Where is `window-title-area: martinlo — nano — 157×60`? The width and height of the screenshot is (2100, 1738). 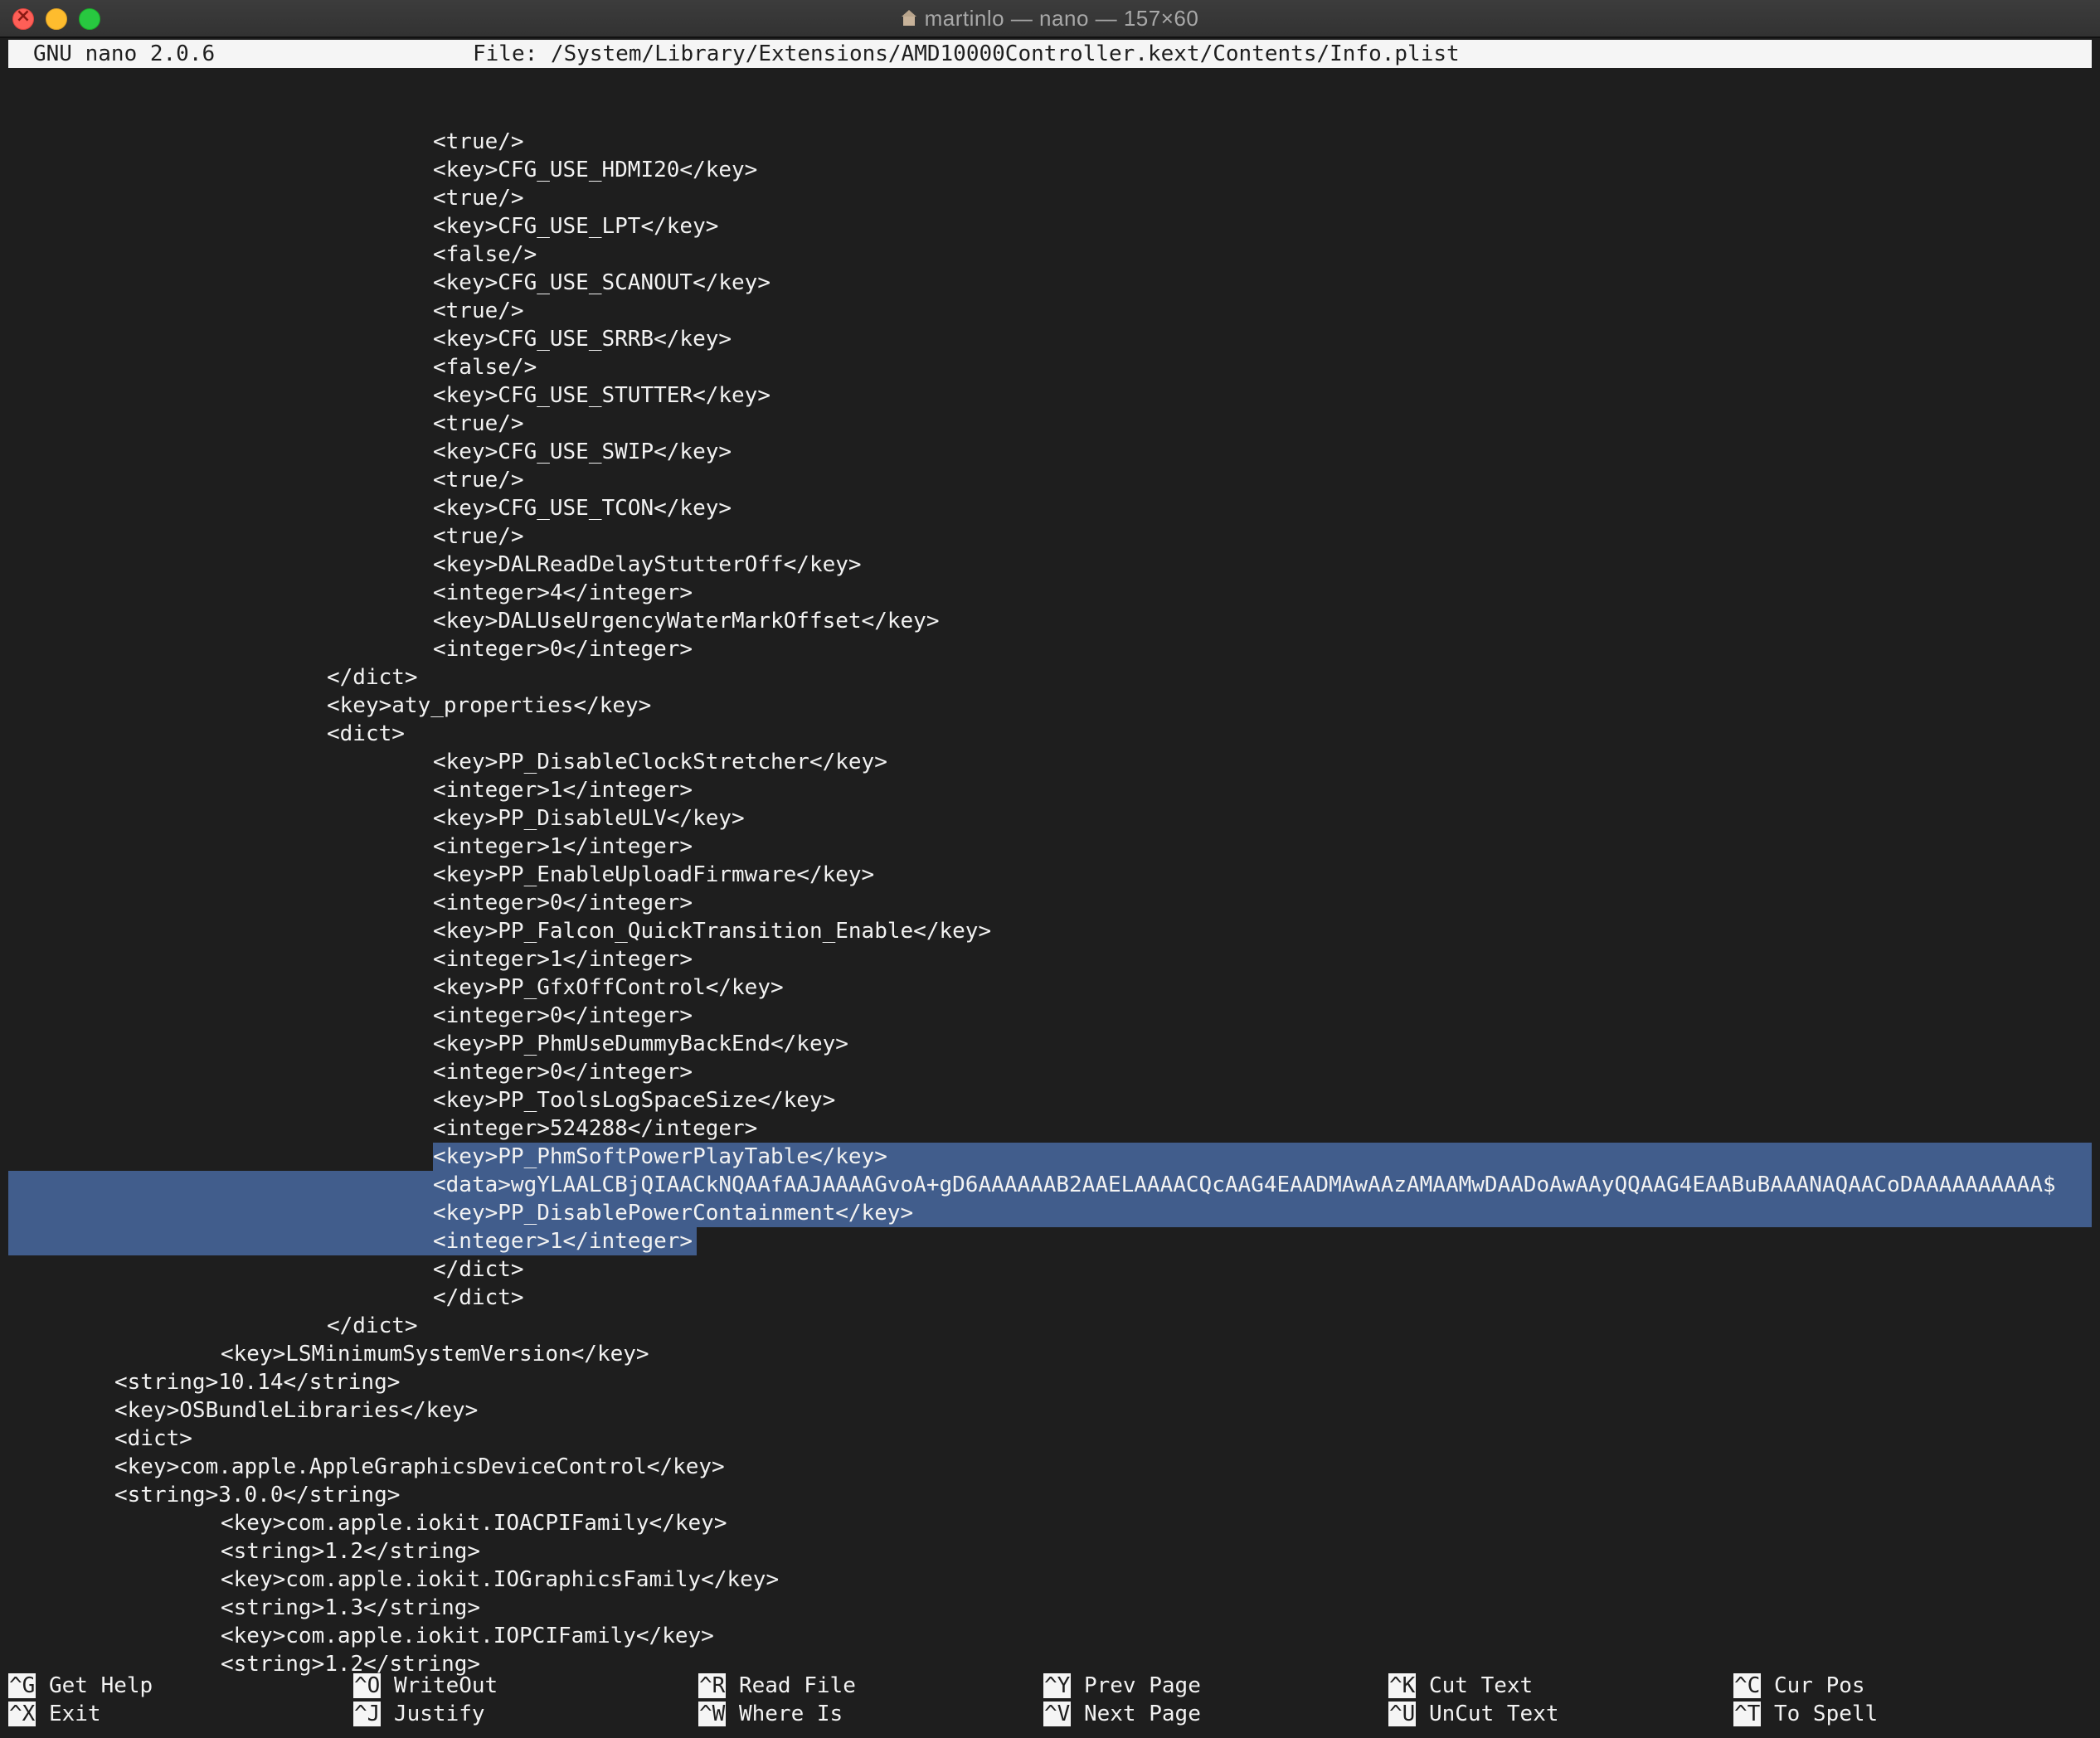
window-title-area: martinlo — nano — 157×60 is located at coordinates (1050, 18).